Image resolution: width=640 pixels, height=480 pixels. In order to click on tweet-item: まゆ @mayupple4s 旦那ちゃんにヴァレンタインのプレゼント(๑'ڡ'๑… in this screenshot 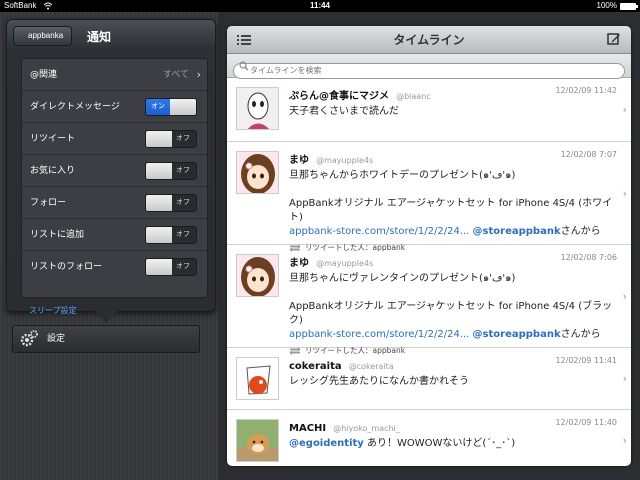, I will do `click(429, 300)`.